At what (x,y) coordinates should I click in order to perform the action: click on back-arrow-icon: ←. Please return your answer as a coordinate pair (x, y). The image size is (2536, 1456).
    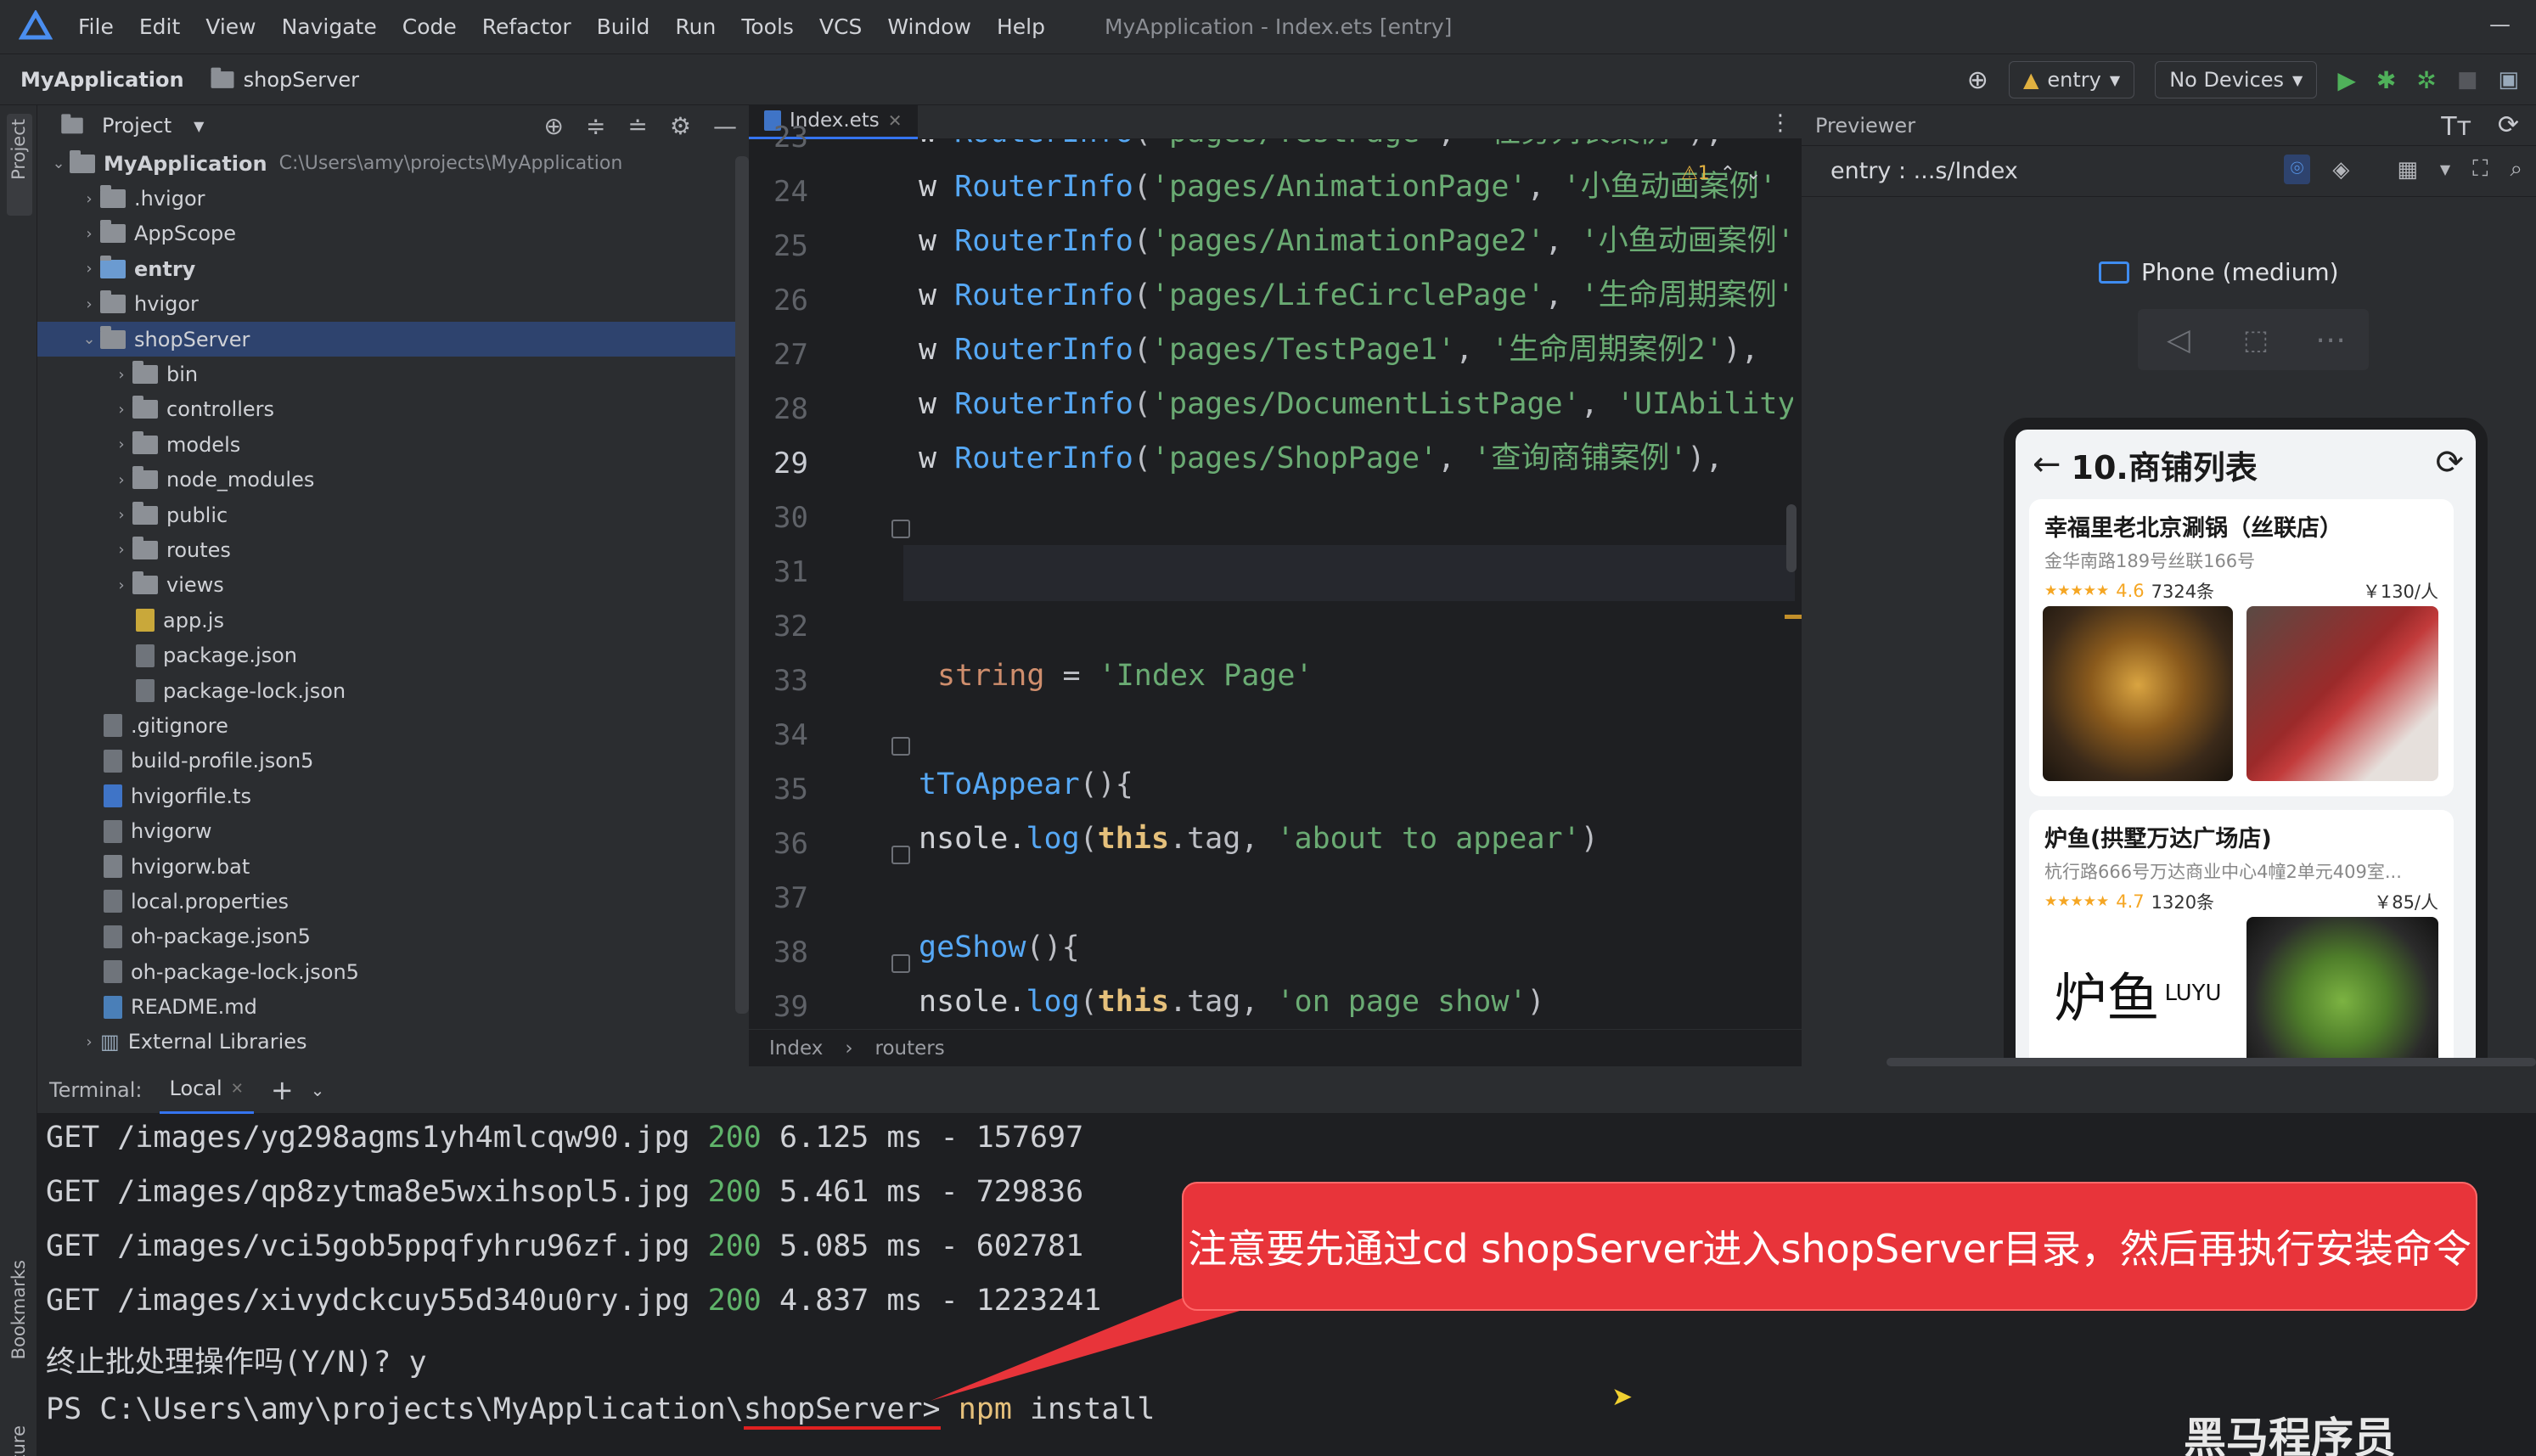
    Looking at the image, I should click on (2047, 464).